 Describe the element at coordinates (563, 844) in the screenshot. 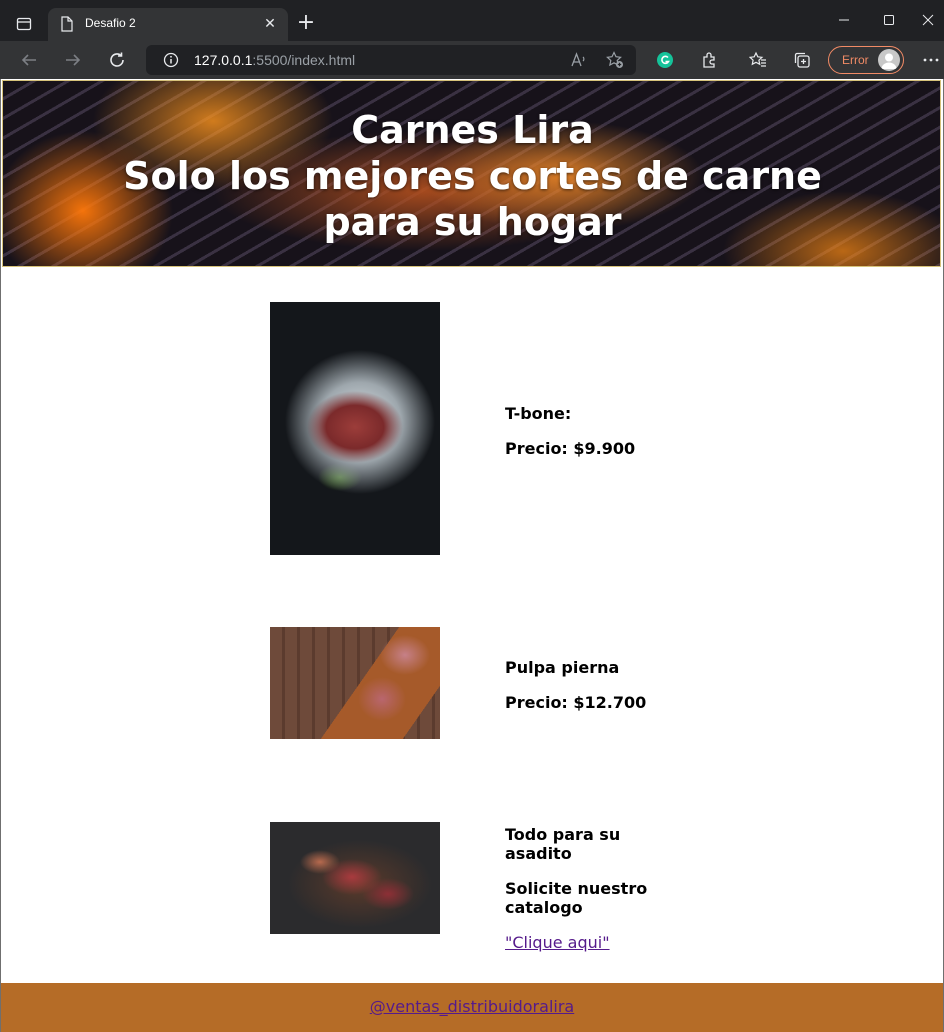

I see `product-name: Todo para su asadito` at that location.